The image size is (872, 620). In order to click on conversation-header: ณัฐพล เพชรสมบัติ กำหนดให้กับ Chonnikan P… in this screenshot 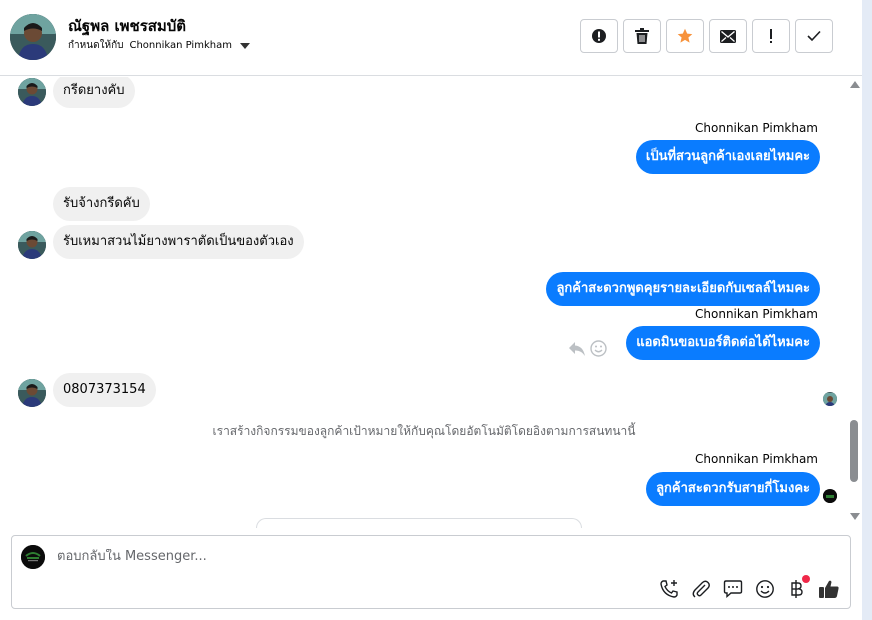, I will do `click(431, 38)`.